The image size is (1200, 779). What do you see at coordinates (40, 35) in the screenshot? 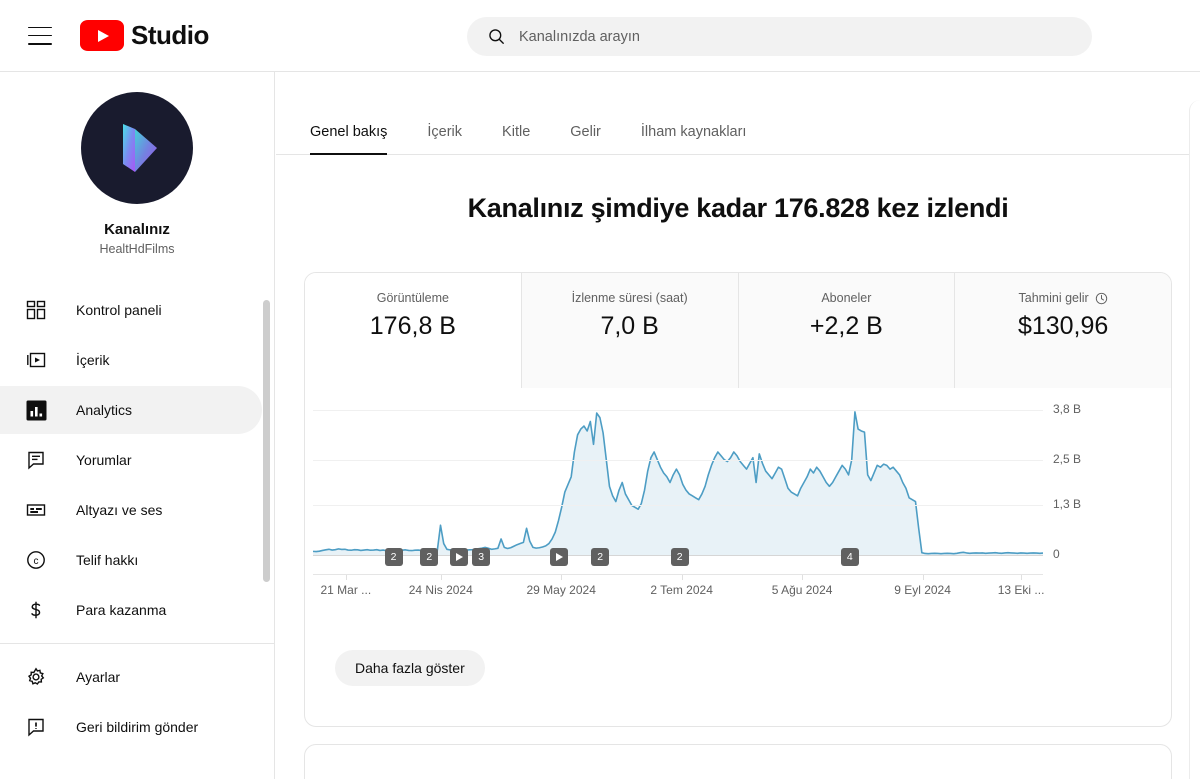
I see `hamburger-icon` at bounding box center [40, 35].